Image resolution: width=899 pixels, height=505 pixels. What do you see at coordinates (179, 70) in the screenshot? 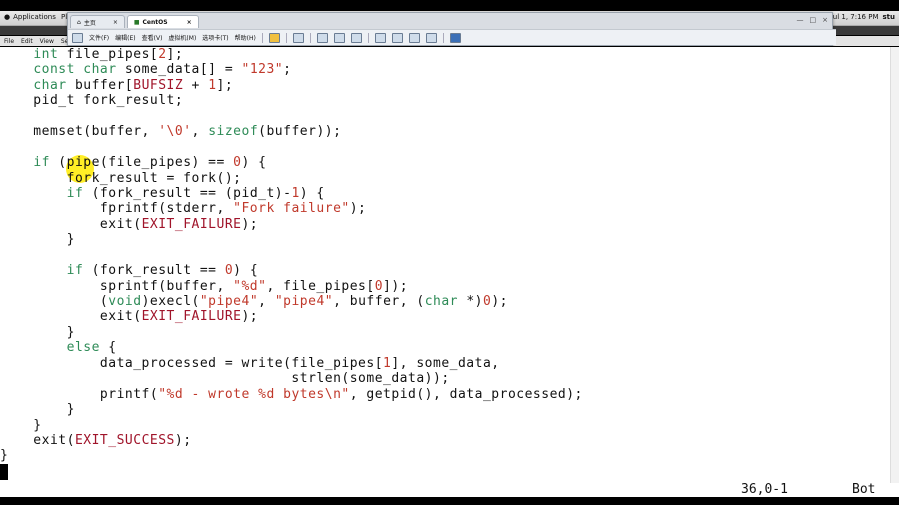
I see `code-token: some_data[] =` at bounding box center [179, 70].